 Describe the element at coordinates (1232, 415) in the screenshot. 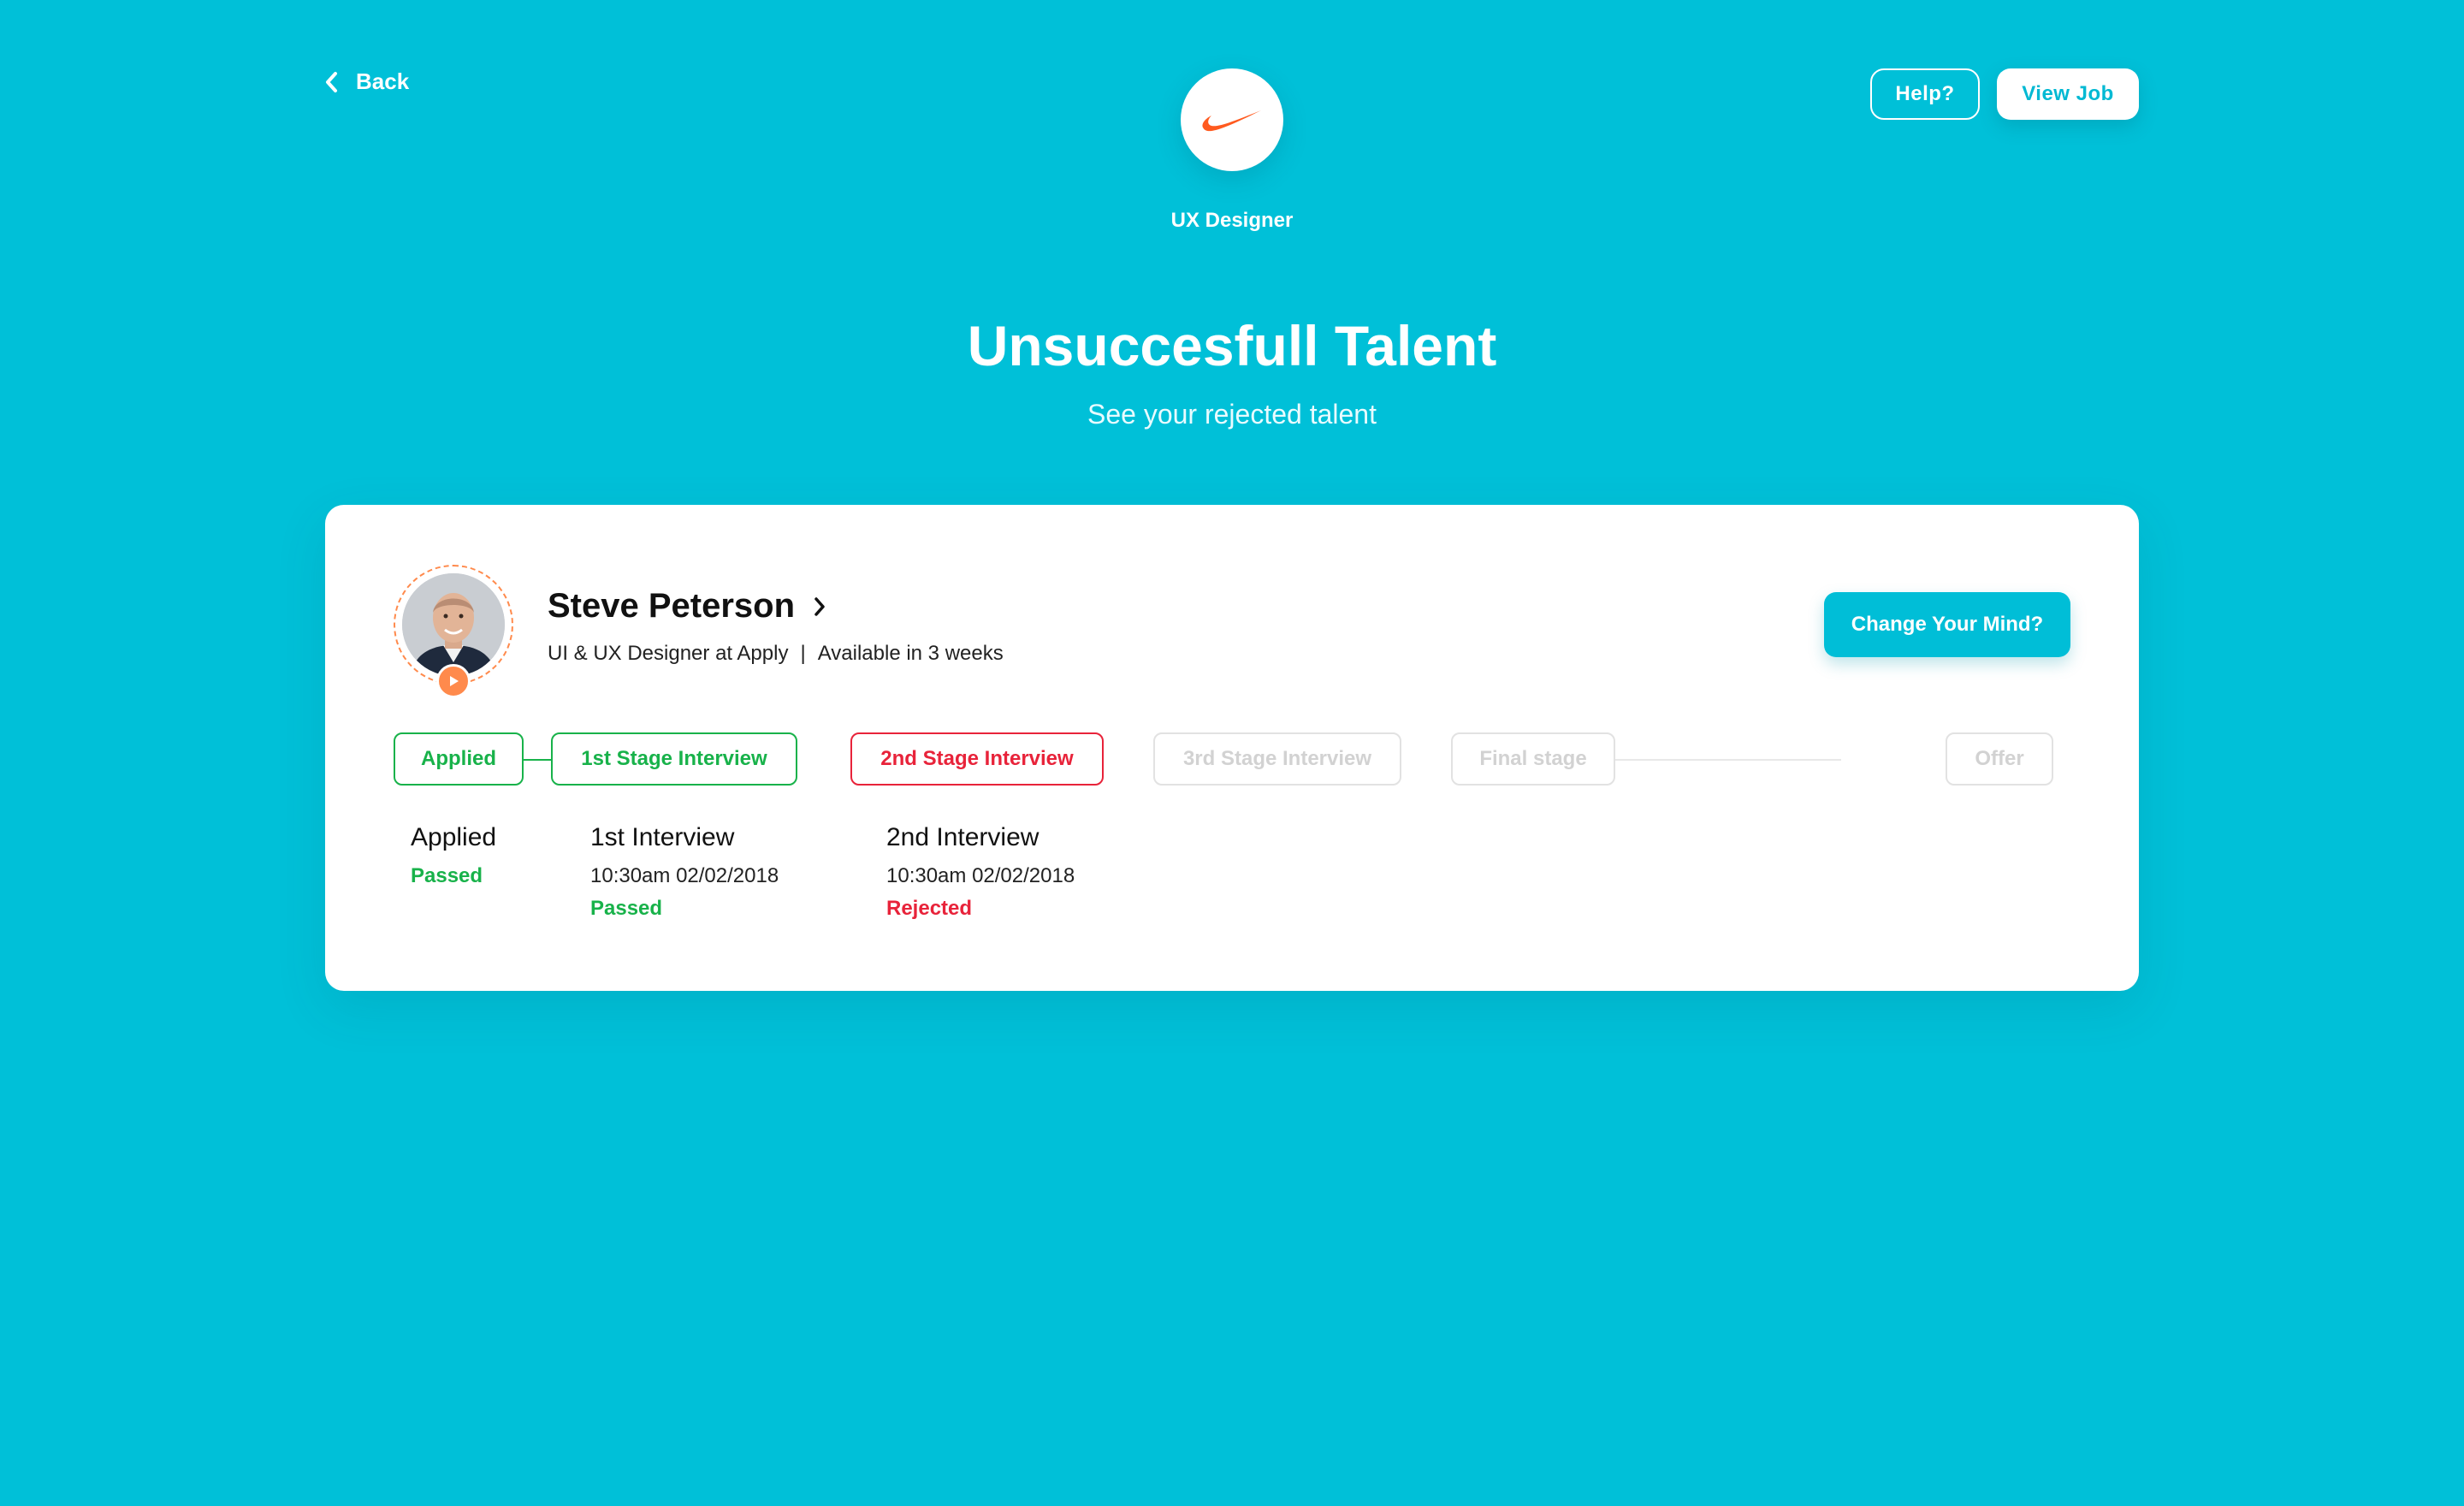

I see `page-subtitle: See your rejected talent` at that location.